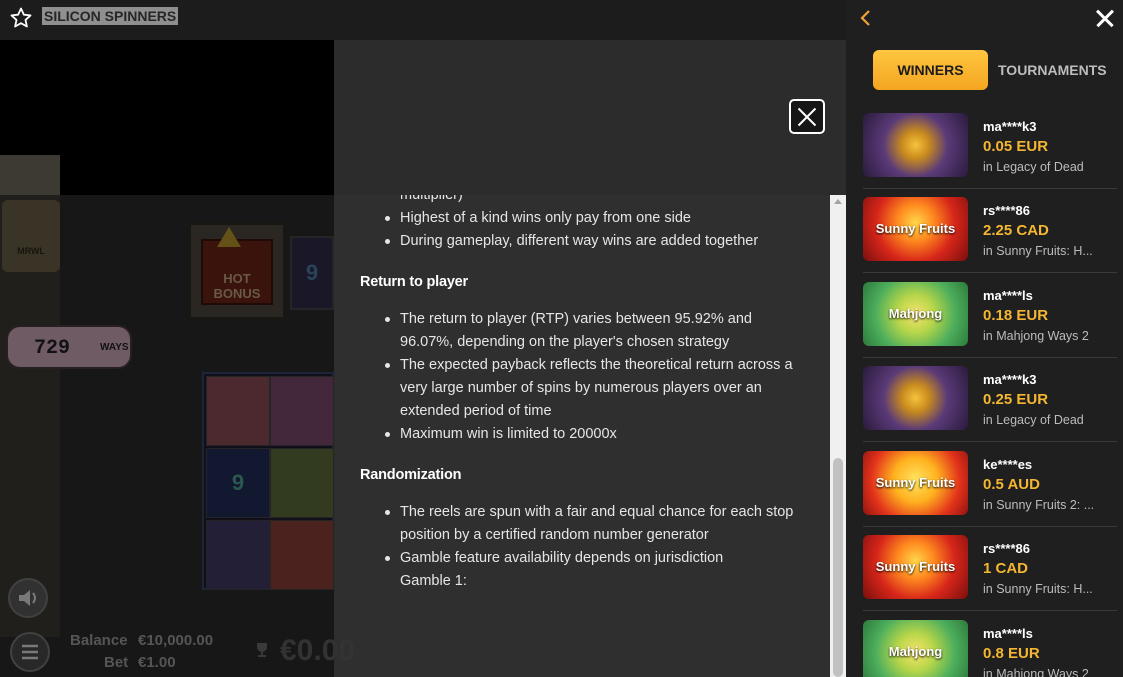 This screenshot has width=1123, height=677. I want to click on winner-amount: 1 CAD, so click(1006, 568).